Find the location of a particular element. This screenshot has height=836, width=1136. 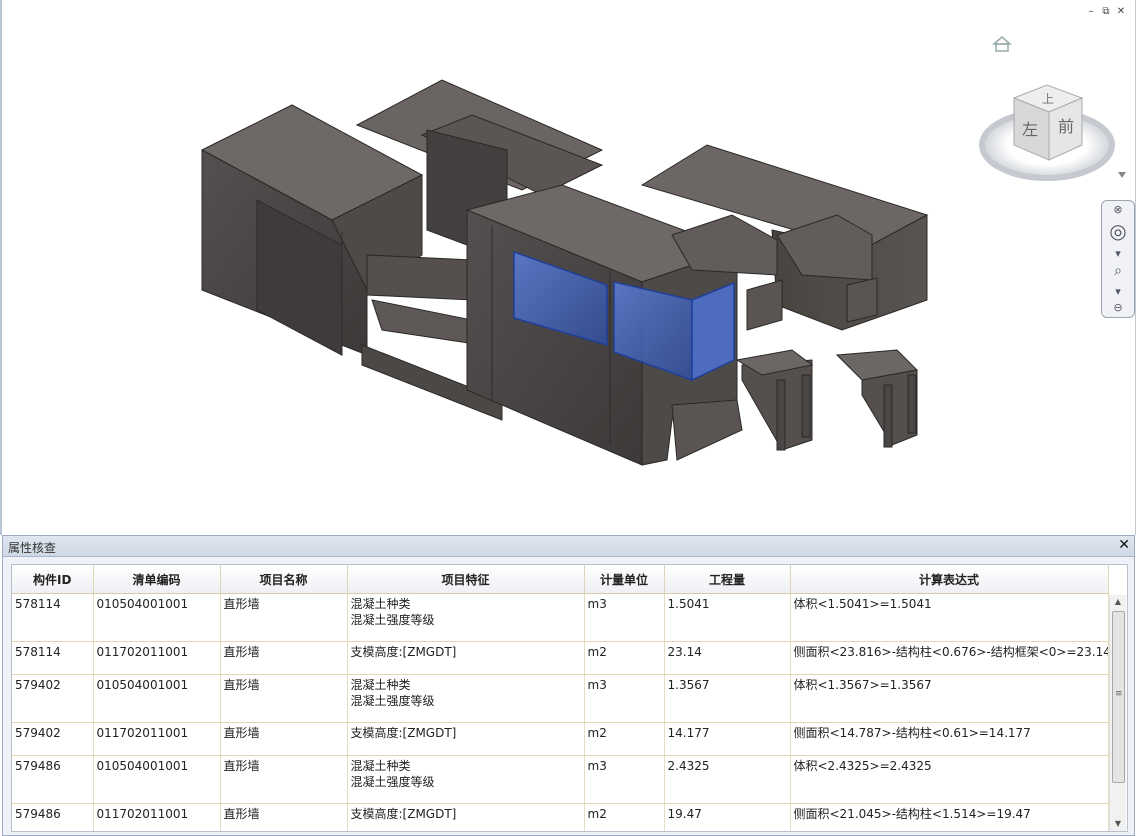

table-header-row: 构件ID 清单编码 项目名称 项目特征 计量单位 工程量 计算表达式 is located at coordinates (560, 579).